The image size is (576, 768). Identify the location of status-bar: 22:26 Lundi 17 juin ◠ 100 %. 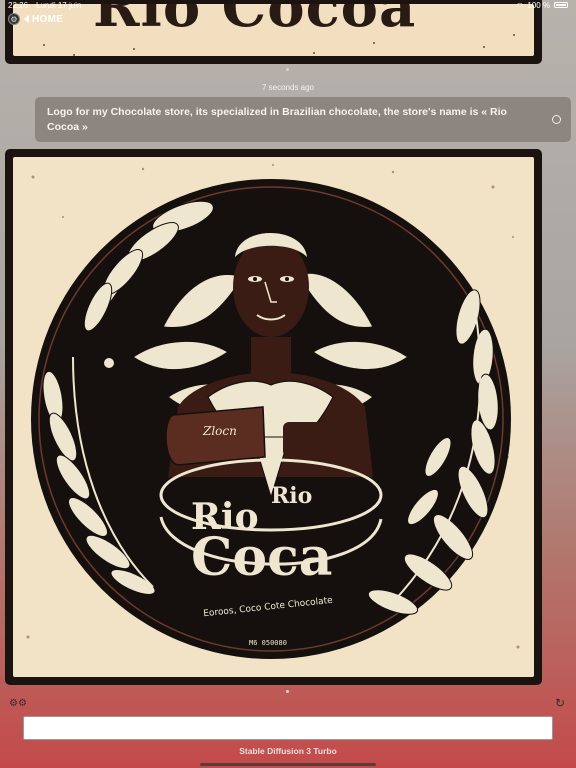
(288, 5).